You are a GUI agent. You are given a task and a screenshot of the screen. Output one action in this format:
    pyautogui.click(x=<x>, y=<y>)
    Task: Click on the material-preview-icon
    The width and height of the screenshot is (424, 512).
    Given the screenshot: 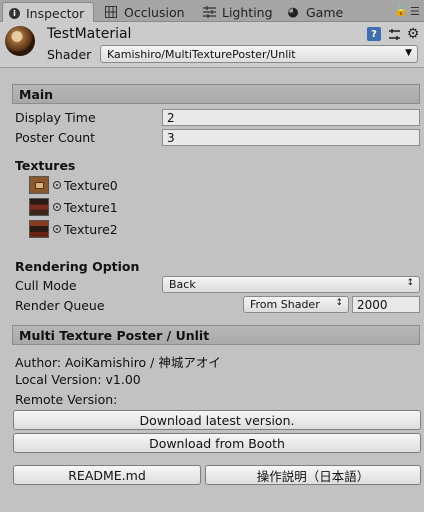 What is the action you would take?
    pyautogui.click(x=20, y=41)
    